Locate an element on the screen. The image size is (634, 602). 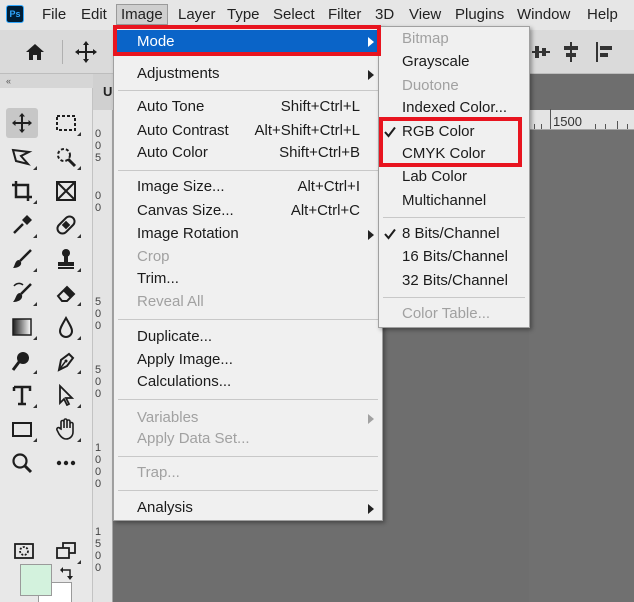
menu-item-canvas-size: Canvas Size... Alt+Ctrl+C is located at coordinates (248, 211).